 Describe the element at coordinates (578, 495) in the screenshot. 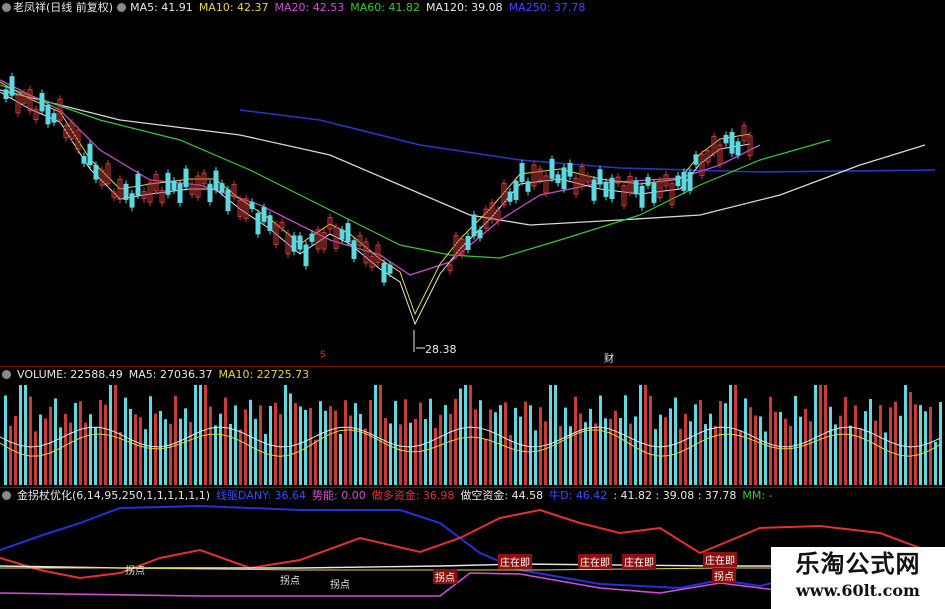

I see `indicator-value: 牛D: 46.42` at that location.